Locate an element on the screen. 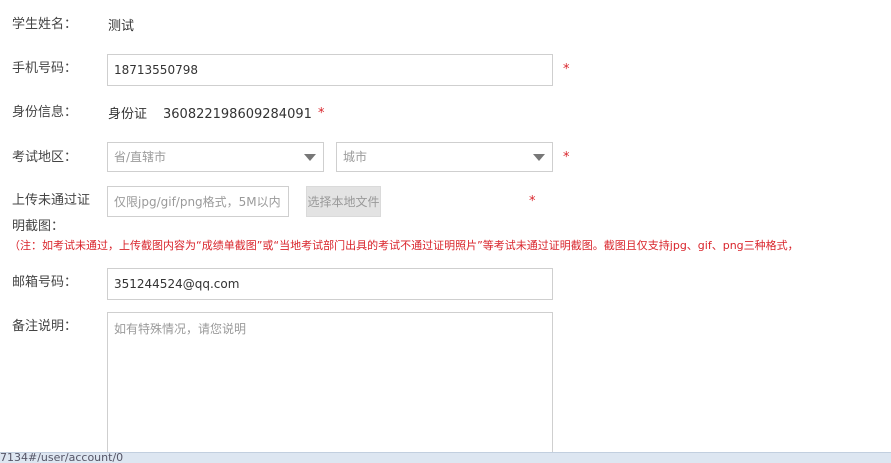 The image size is (891, 463). city-select-text: 城市 is located at coordinates (355, 157).